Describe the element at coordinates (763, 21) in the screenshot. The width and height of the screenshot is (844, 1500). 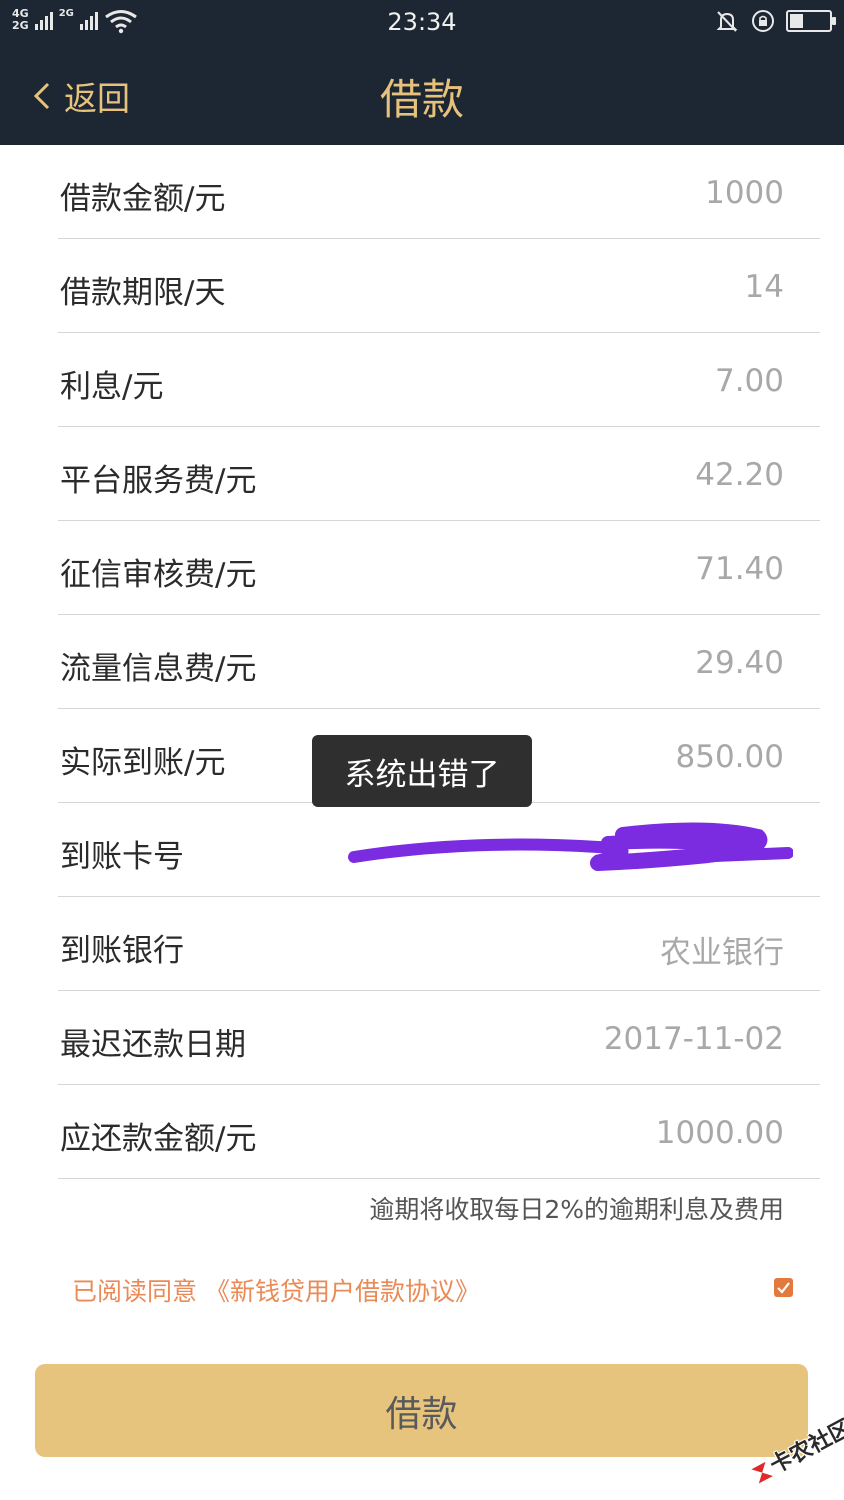
I see `rotation-lock-icon` at that location.